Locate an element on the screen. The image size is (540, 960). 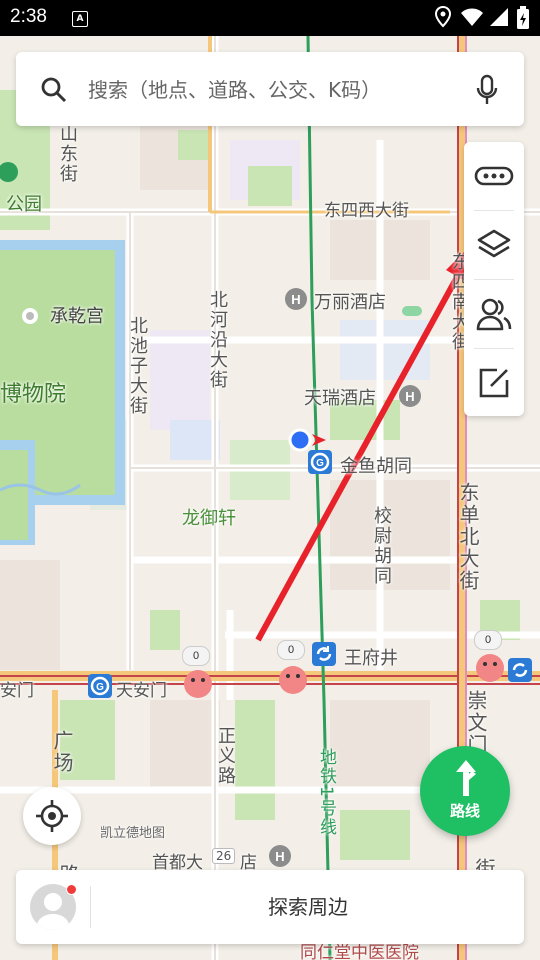
street-label: 北河沿大街 is located at coordinates (217, 340).